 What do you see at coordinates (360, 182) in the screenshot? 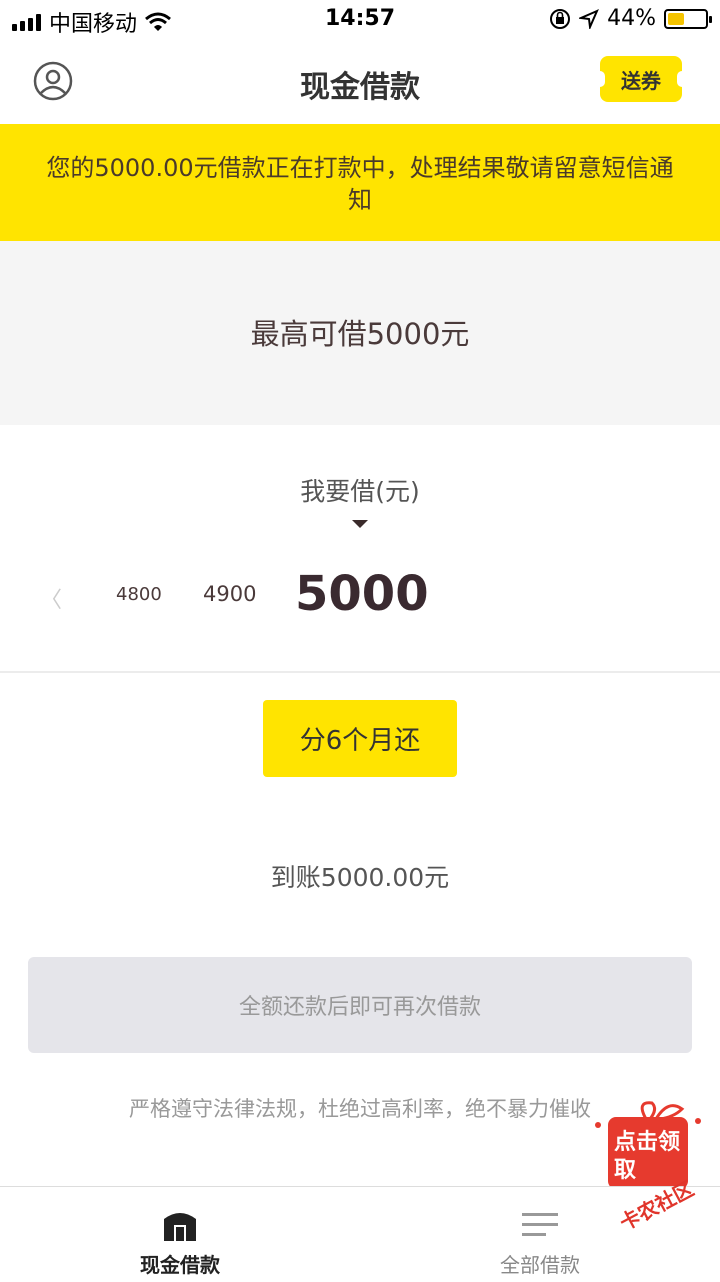
I see `notice-banner: 您的5000.00元借款正在打款中，处理结果敬请留意短信通知` at bounding box center [360, 182].